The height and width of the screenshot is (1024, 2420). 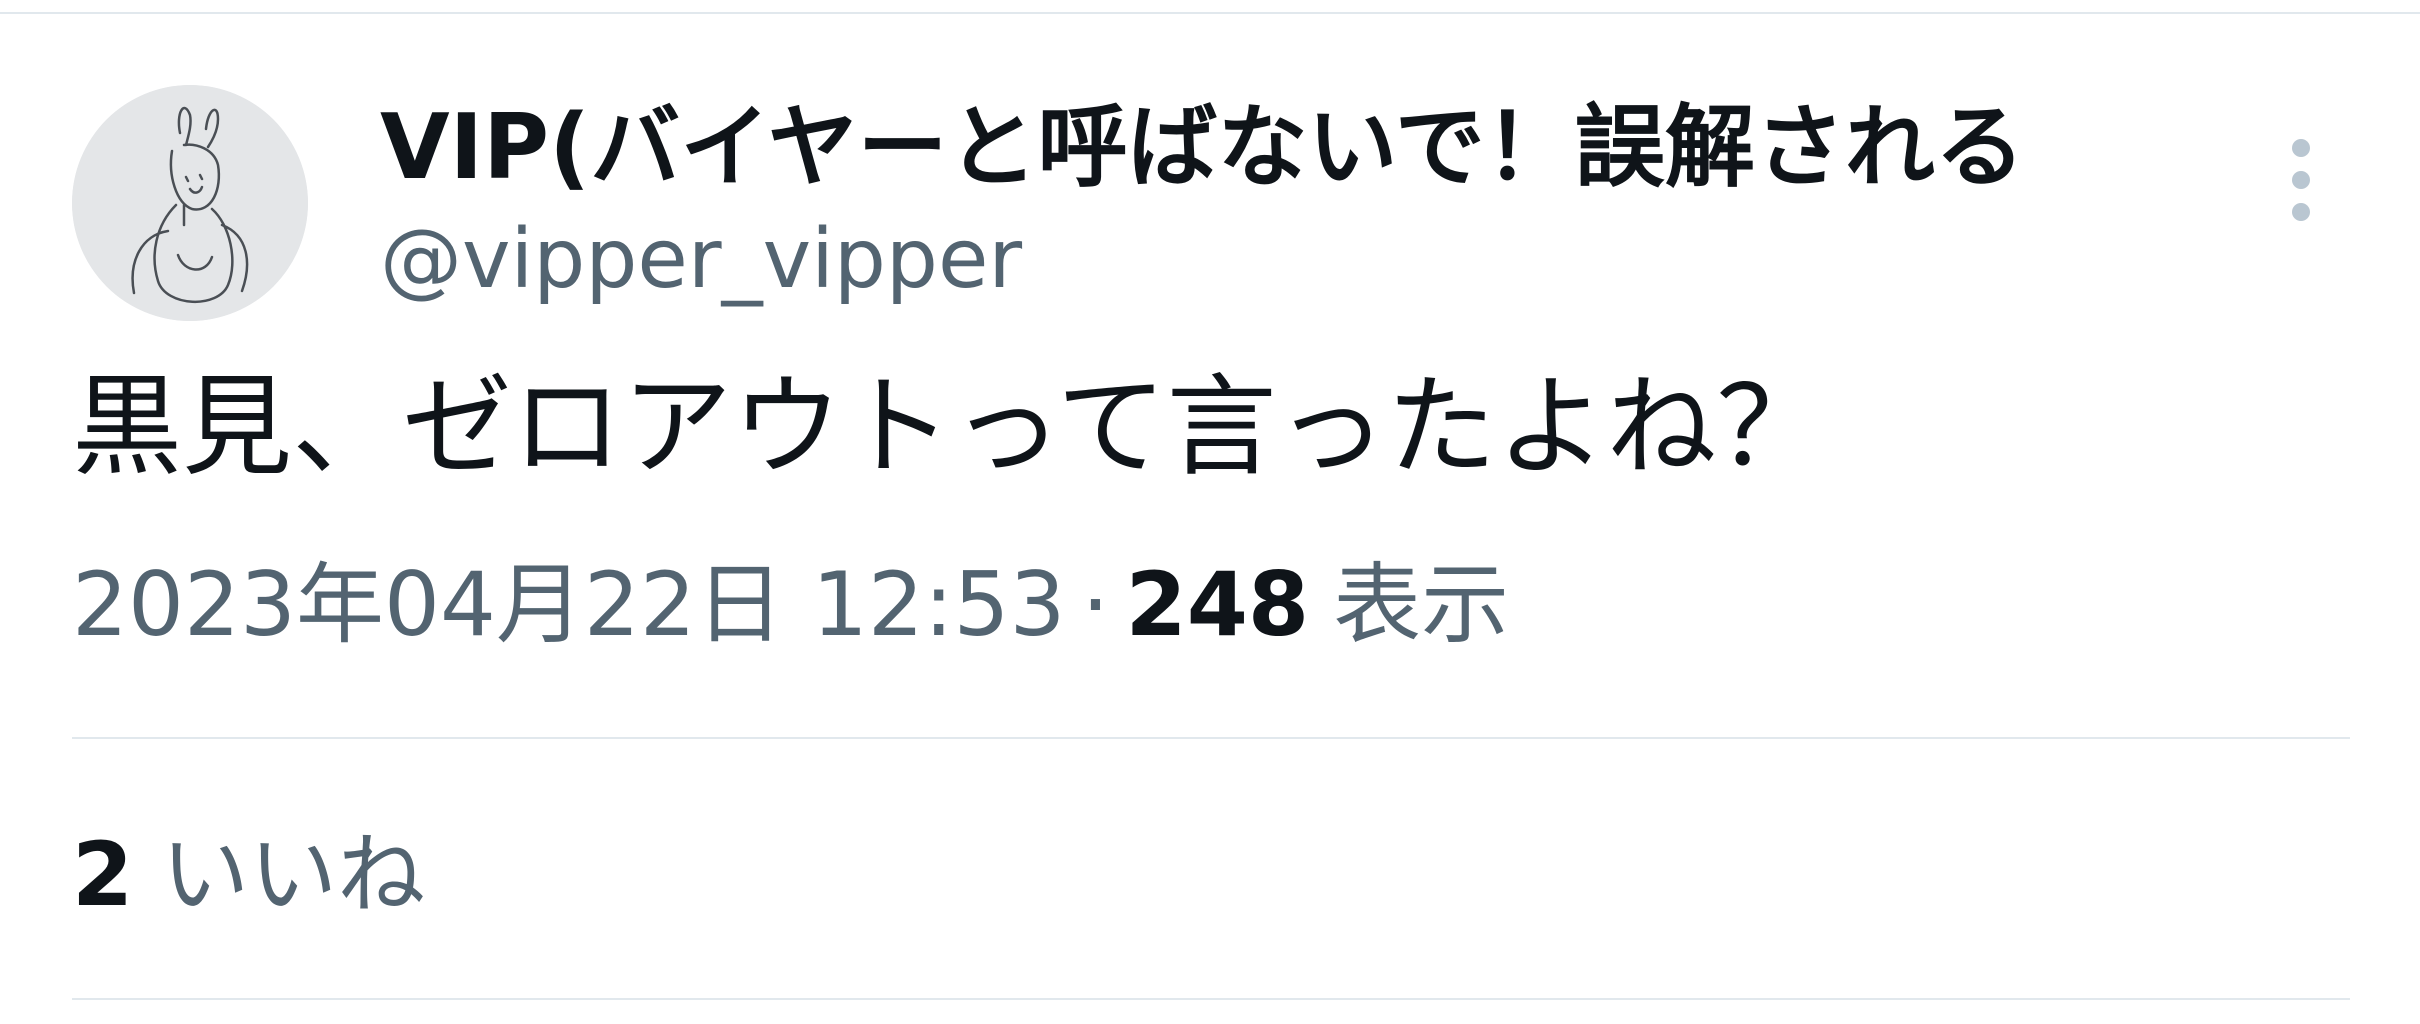 I want to click on views-count: 248, so click(x=1217, y=604).